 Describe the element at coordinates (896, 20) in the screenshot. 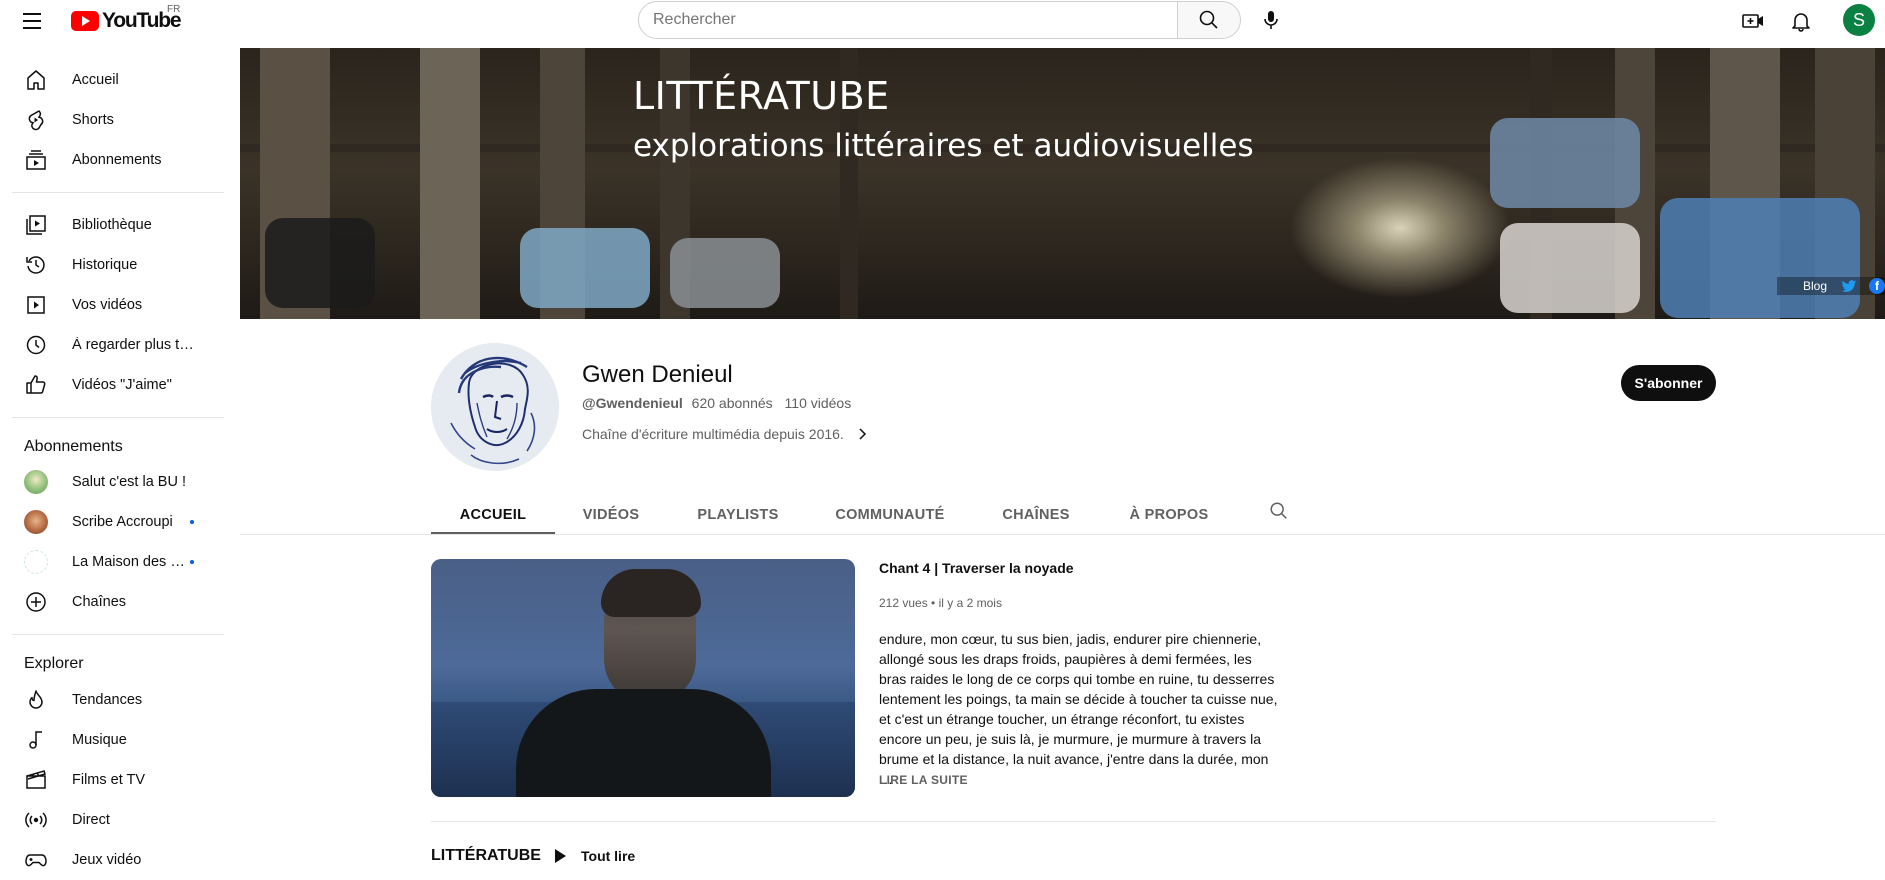

I see `search-input` at that location.